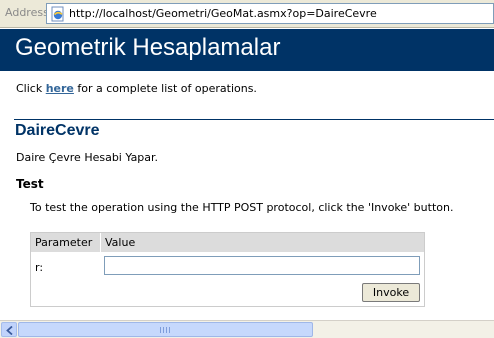 This screenshot has height=338, width=494. I want to click on column-header-parameter: Parameter, so click(64, 242).